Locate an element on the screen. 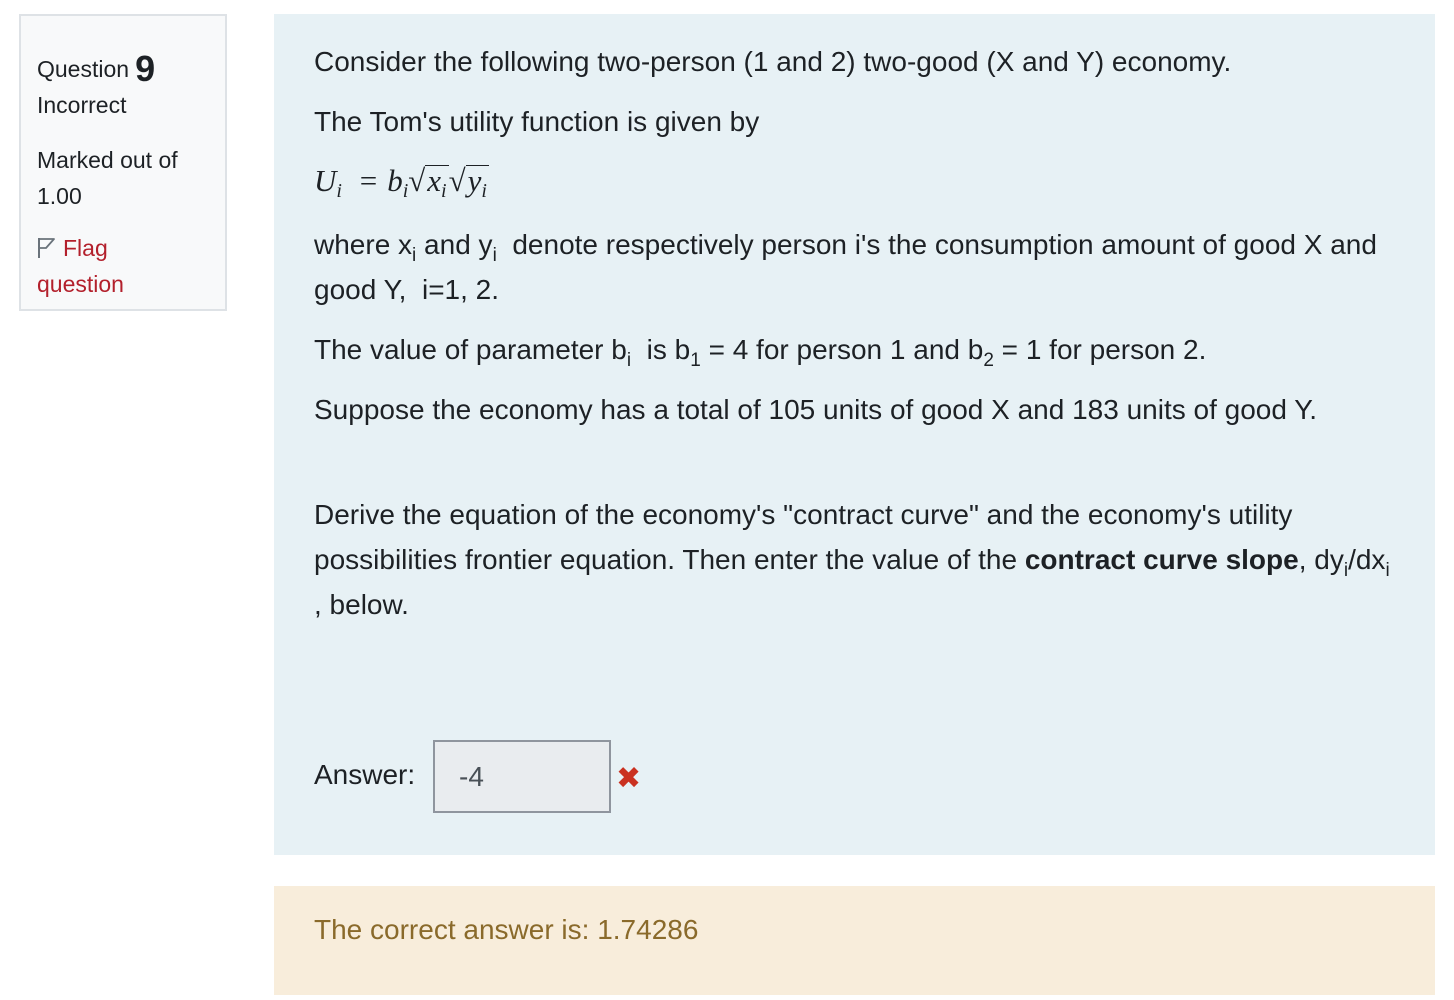 This screenshot has width=1454, height=1000. flag-outline-icon is located at coordinates (50, 248).